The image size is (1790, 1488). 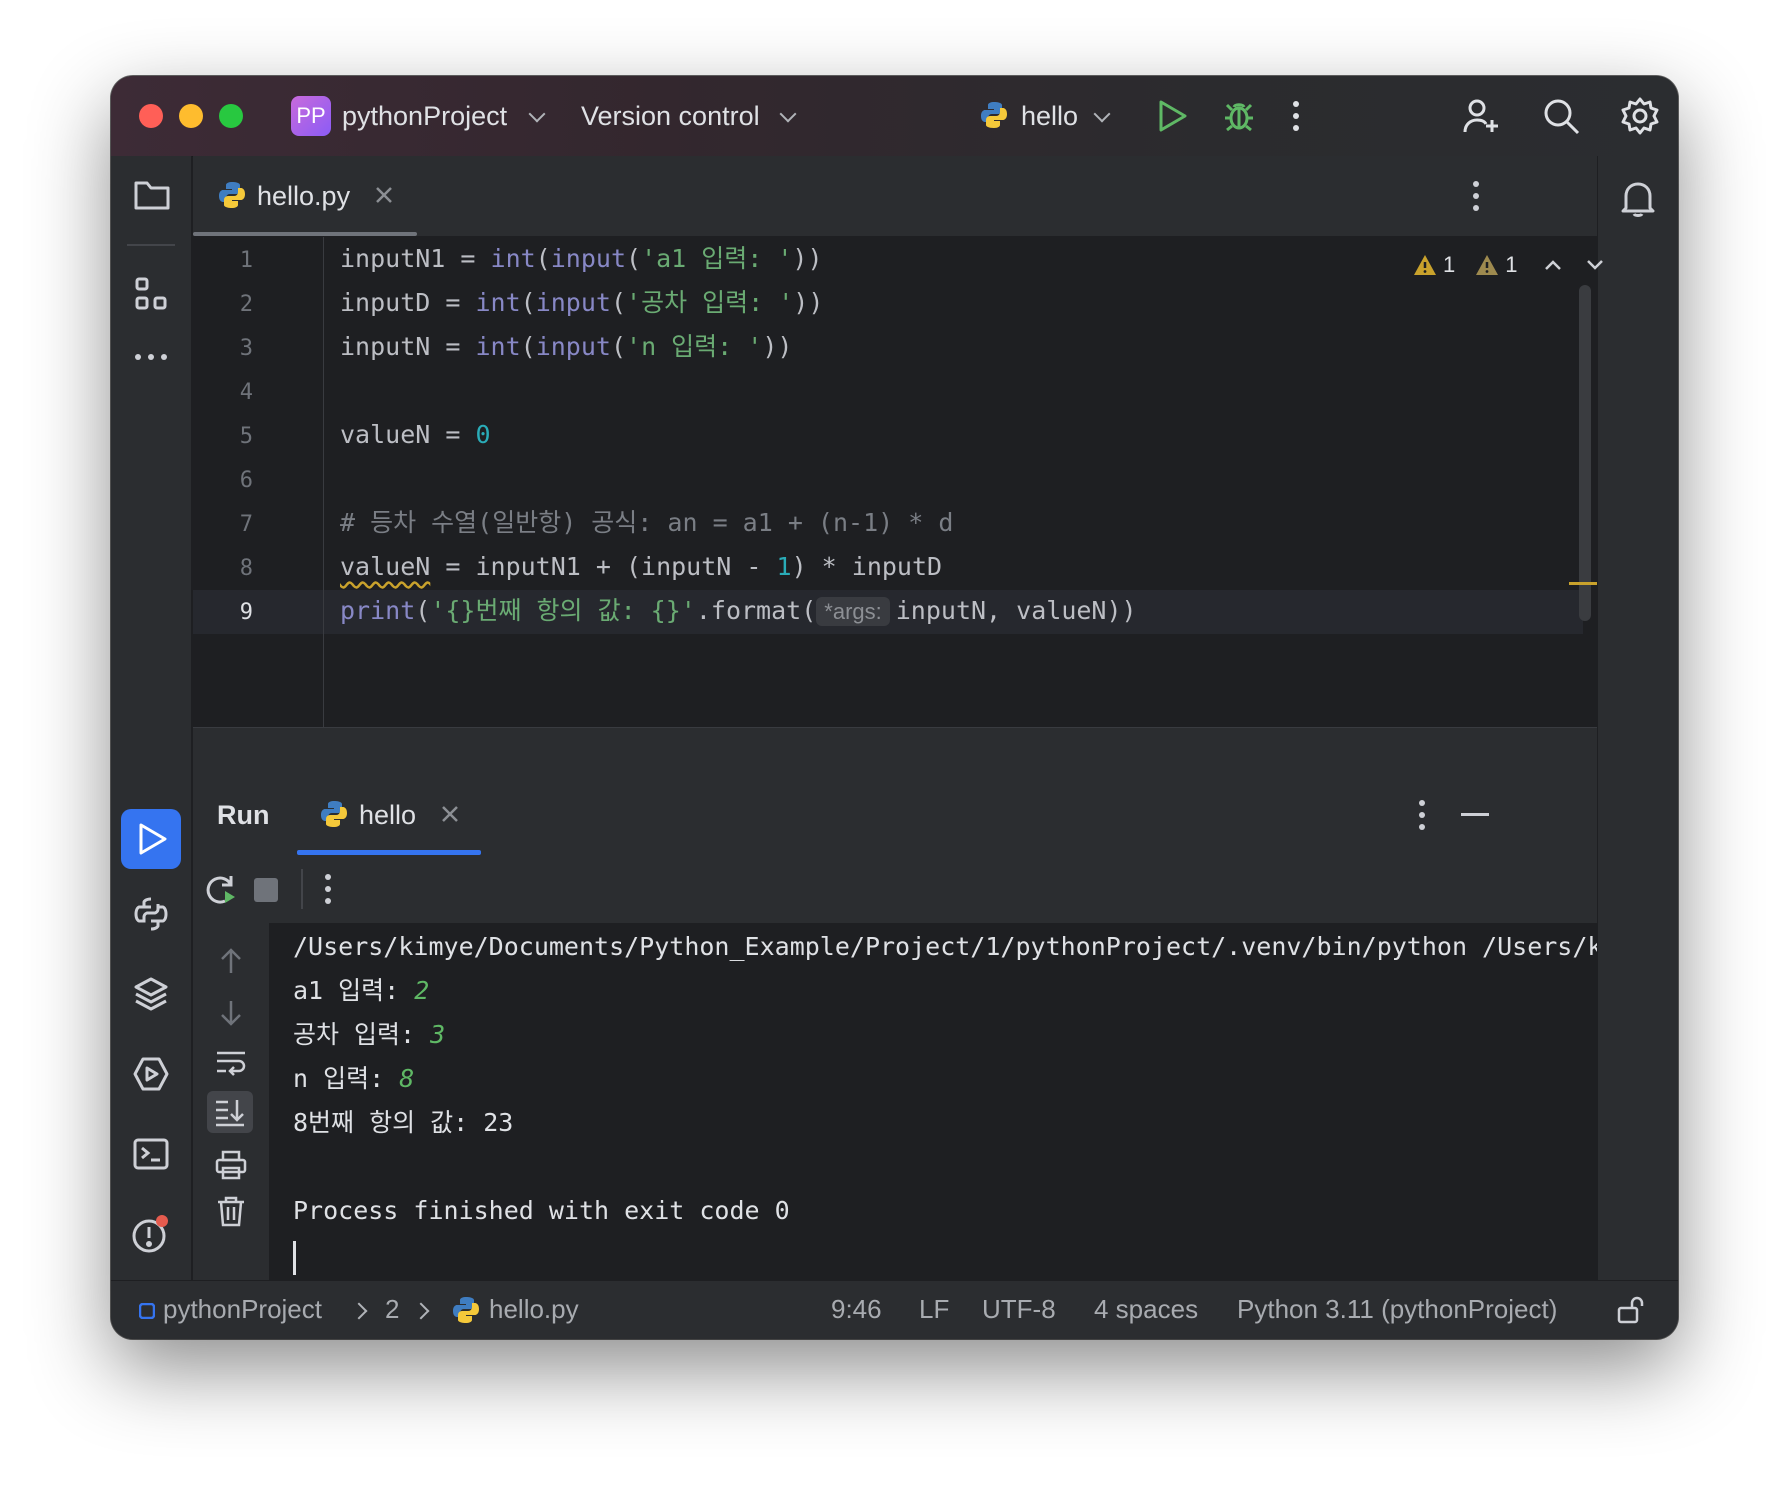 I want to click on python-interpreter: Python 3.11 (pythonProject), so click(x=1397, y=1309).